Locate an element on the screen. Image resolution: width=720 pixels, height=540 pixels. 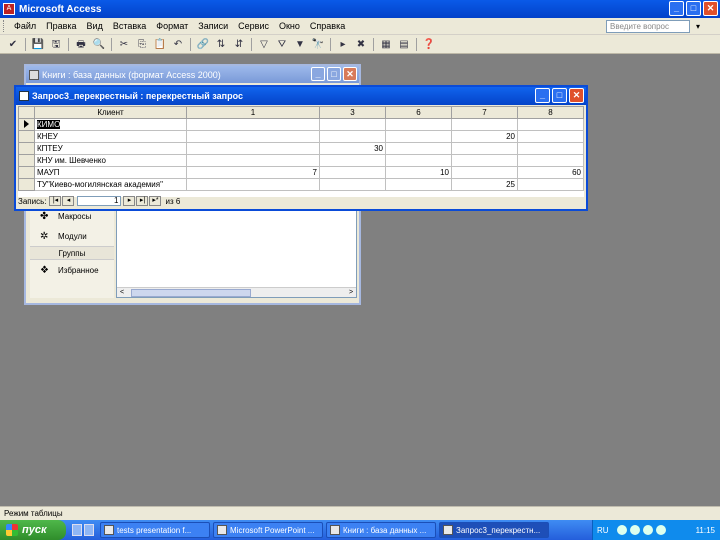
column-header-3: 3 is located at coordinates (352, 112).